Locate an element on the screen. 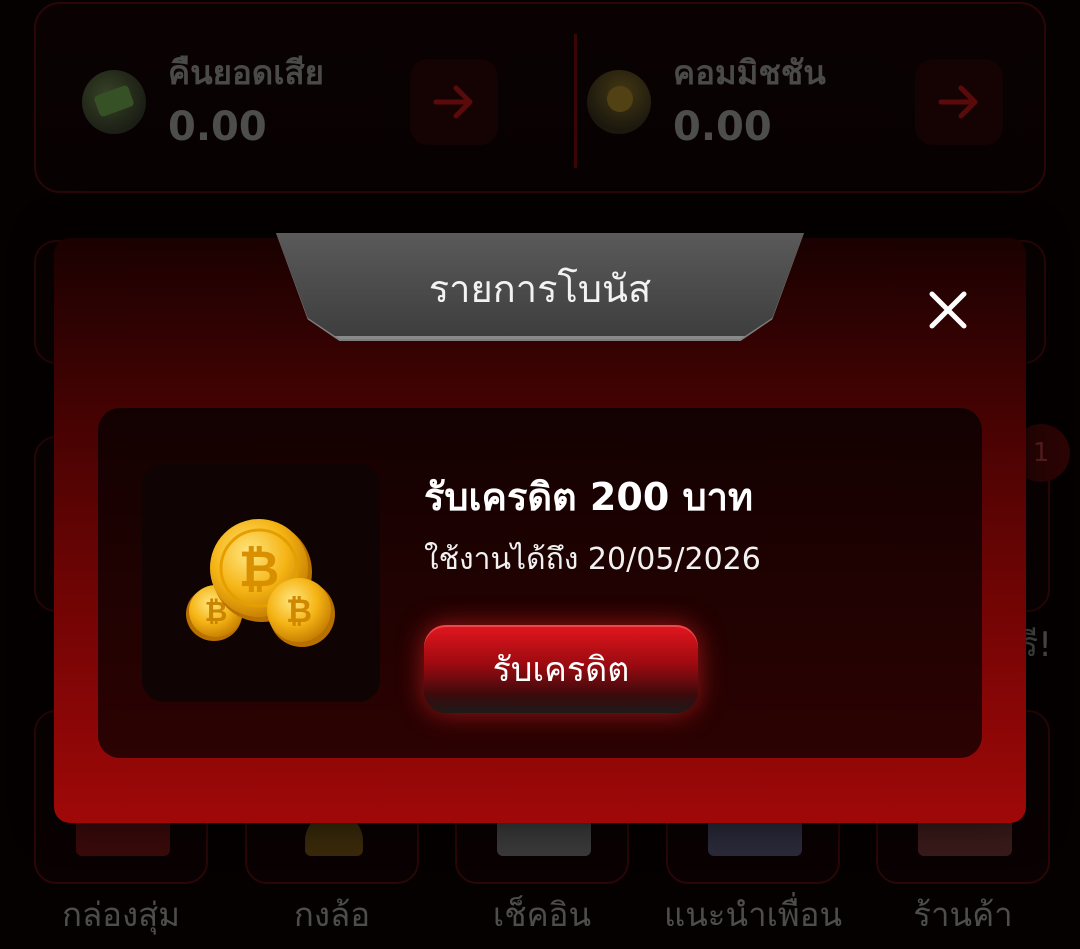 This screenshot has width=1080, height=949. menu-label-random-box: กล่องสุ่ม is located at coordinates (121, 914).